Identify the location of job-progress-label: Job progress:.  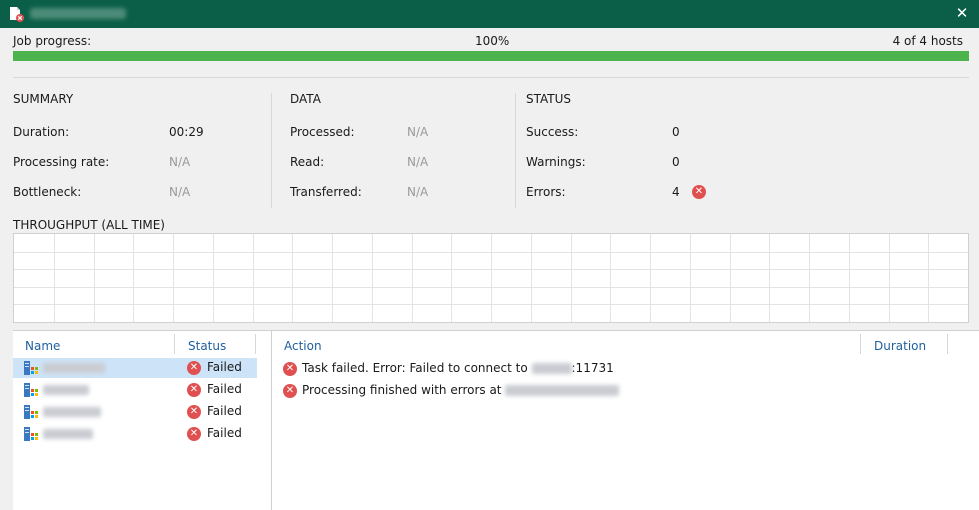
(52, 41).